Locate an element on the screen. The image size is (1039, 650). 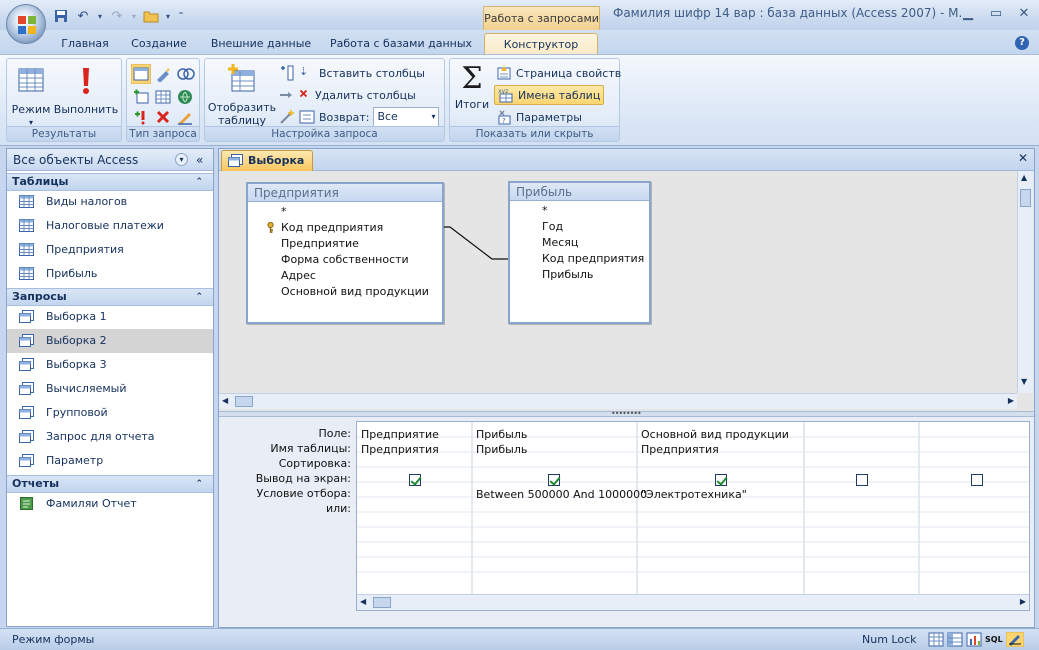
undo-dropdown-icon: ▾ is located at coordinates (100, 16).